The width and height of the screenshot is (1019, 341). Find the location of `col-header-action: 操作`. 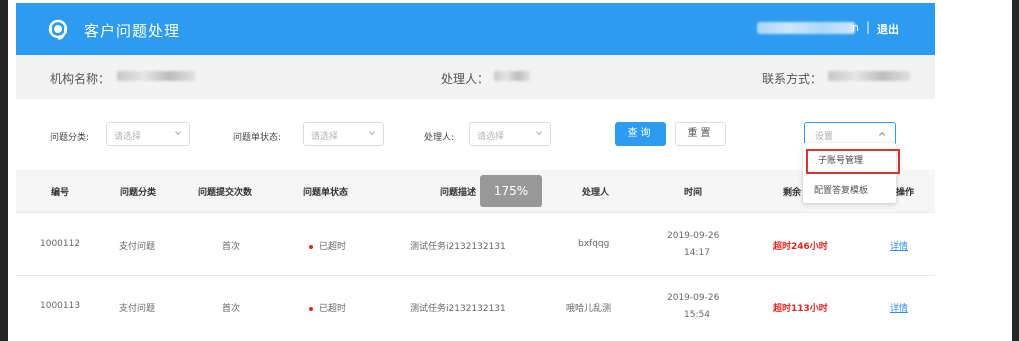

col-header-action: 操作 is located at coordinates (905, 193).